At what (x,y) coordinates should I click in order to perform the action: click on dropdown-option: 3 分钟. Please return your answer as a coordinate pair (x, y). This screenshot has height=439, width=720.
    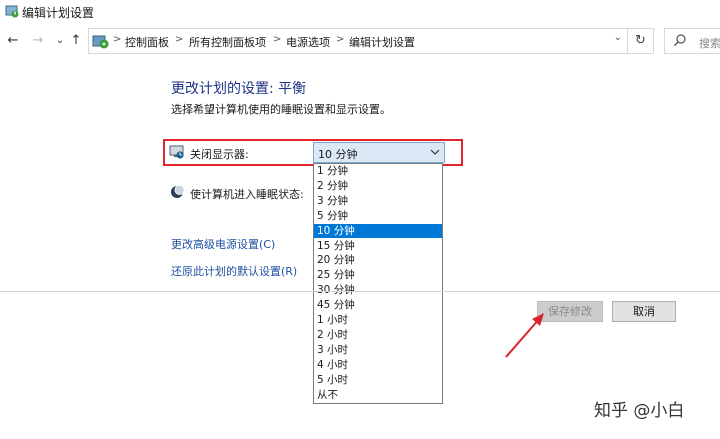
    Looking at the image, I should click on (378, 201).